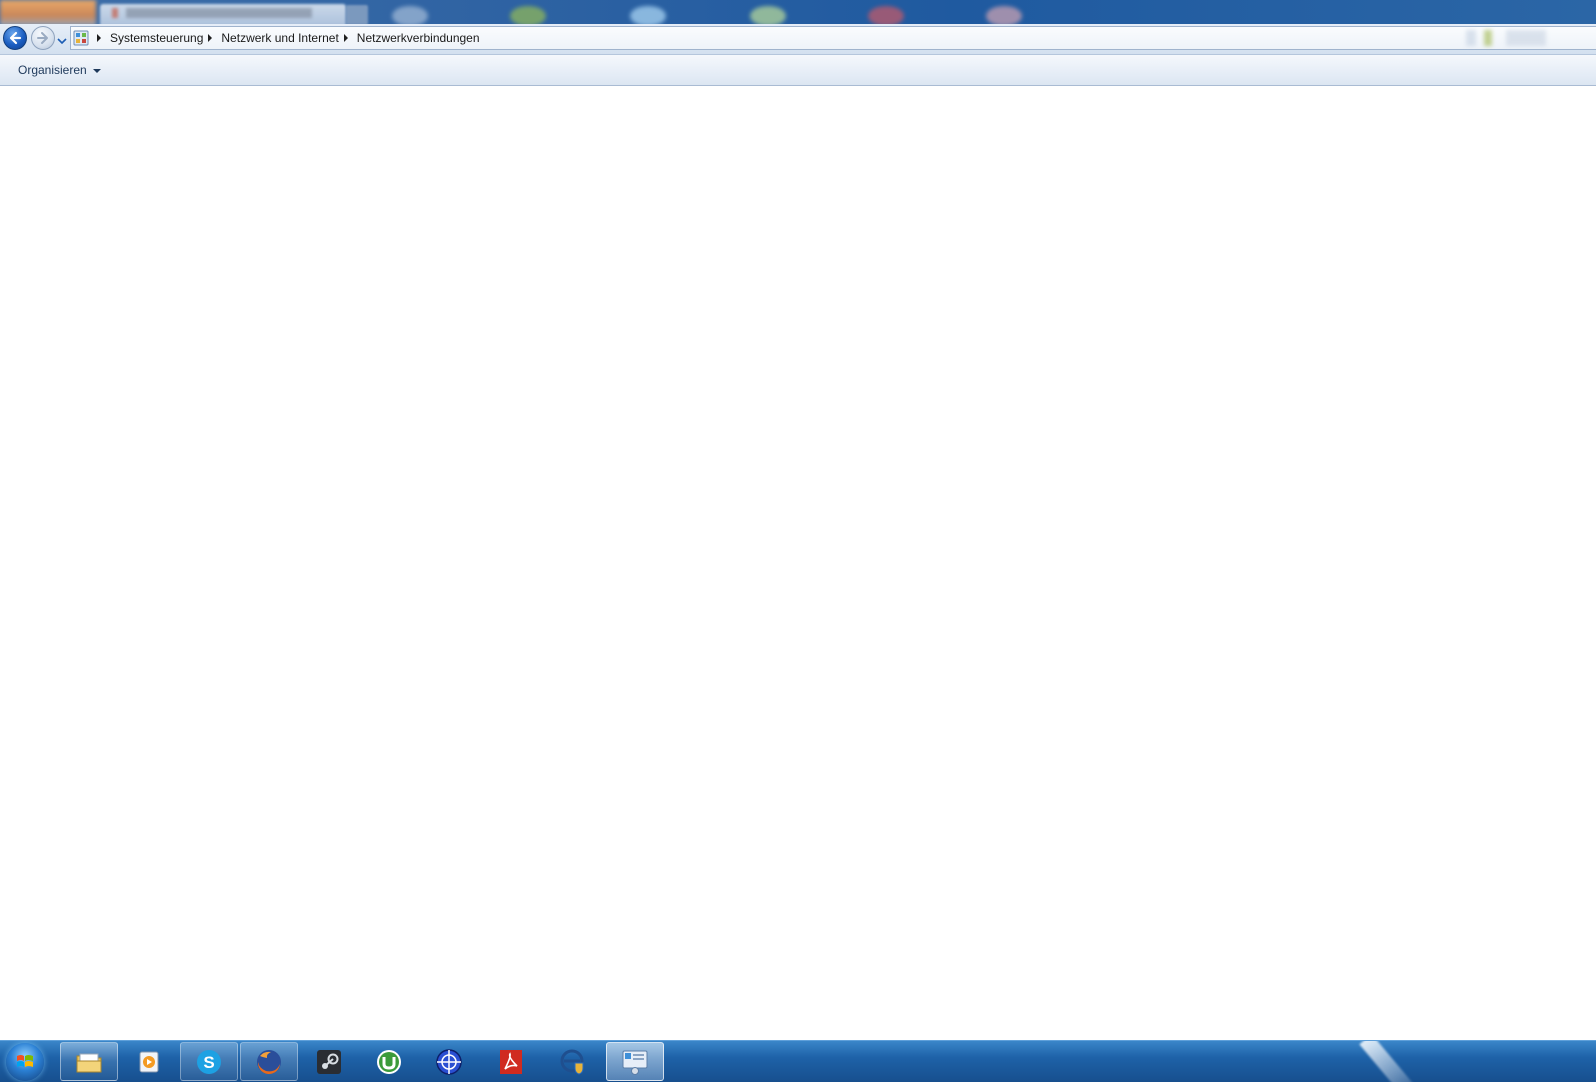  I want to click on breadcrumb-item-netzwerk-und-internet: Netzwerk und Internet, so click(279, 38).